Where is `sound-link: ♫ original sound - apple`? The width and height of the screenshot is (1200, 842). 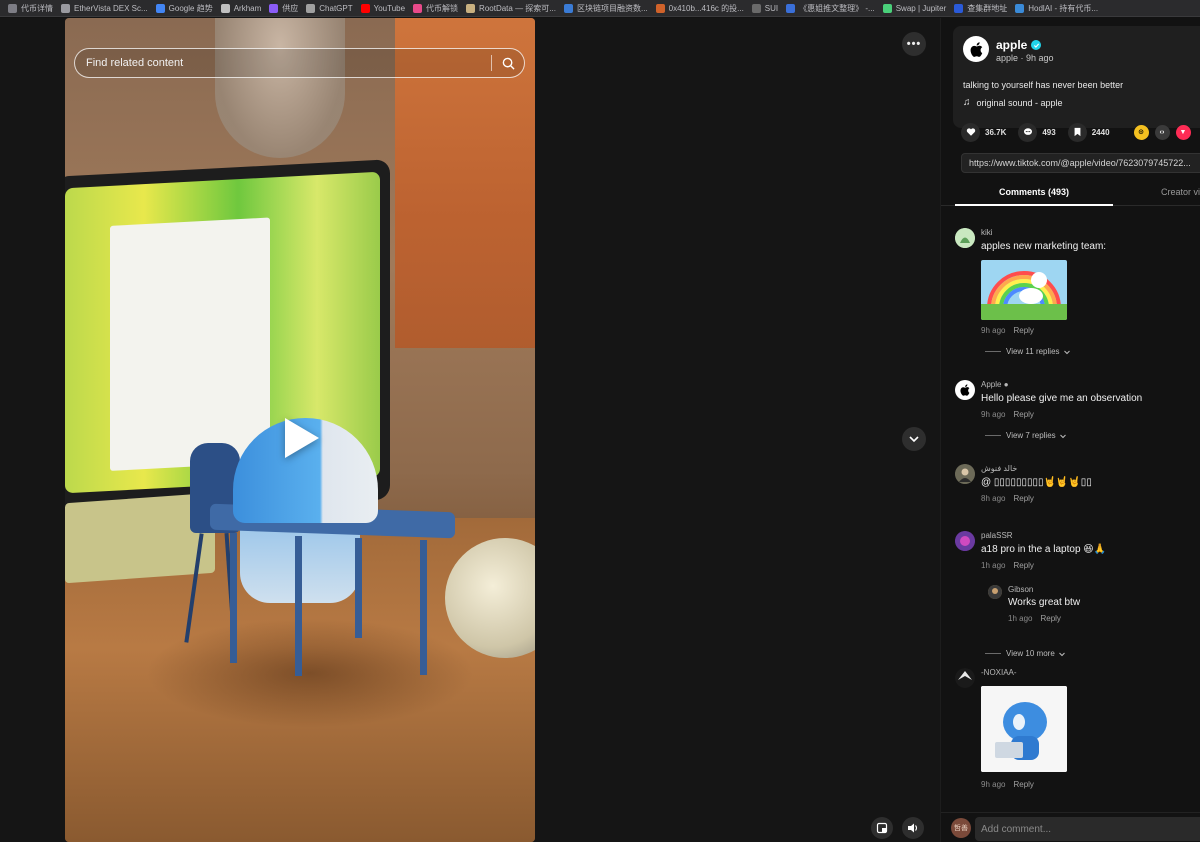 sound-link: ♫ original sound - apple is located at coordinates (1013, 102).